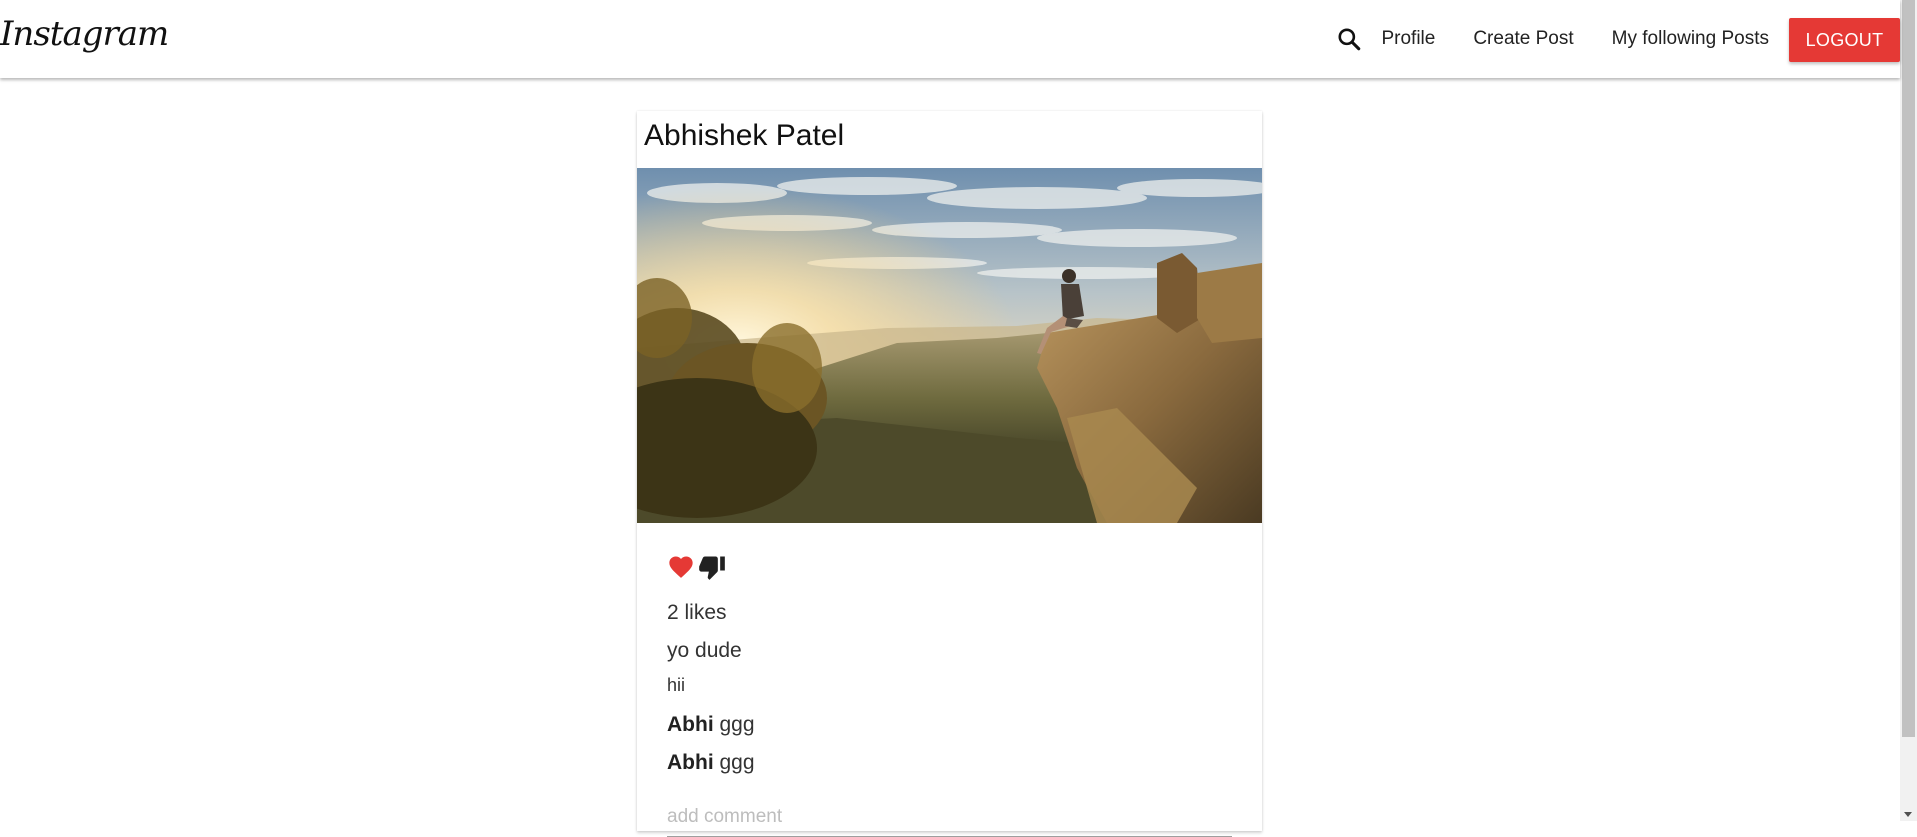  What do you see at coordinates (1908, 368) in the screenshot?
I see `scrollbar-thumb` at bounding box center [1908, 368].